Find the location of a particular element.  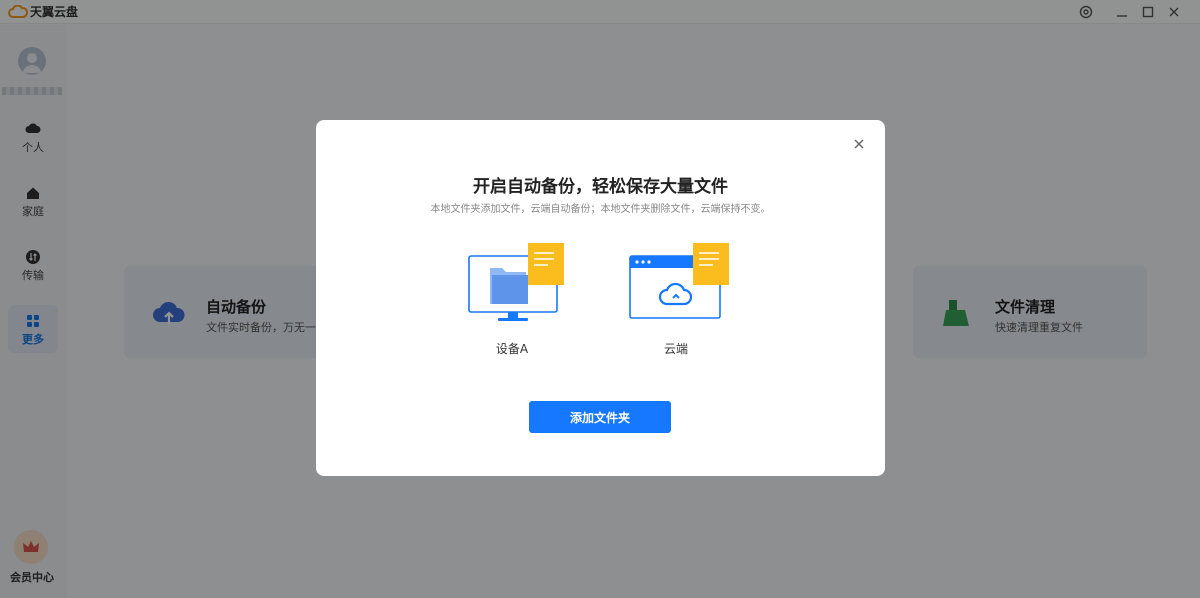

modal-close-button is located at coordinates (859, 144).